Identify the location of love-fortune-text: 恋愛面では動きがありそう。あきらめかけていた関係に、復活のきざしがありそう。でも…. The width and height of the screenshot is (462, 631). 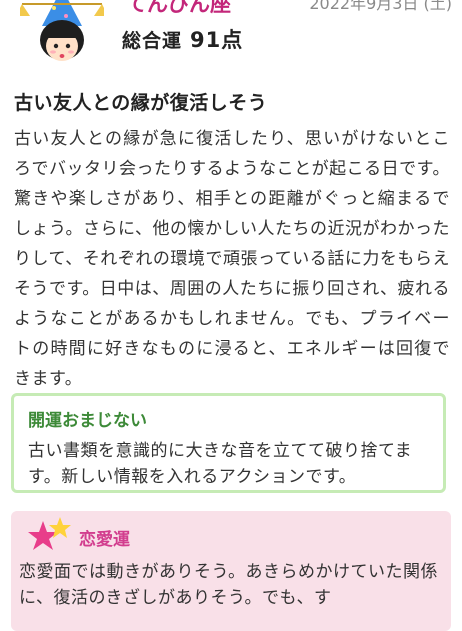
(228, 585).